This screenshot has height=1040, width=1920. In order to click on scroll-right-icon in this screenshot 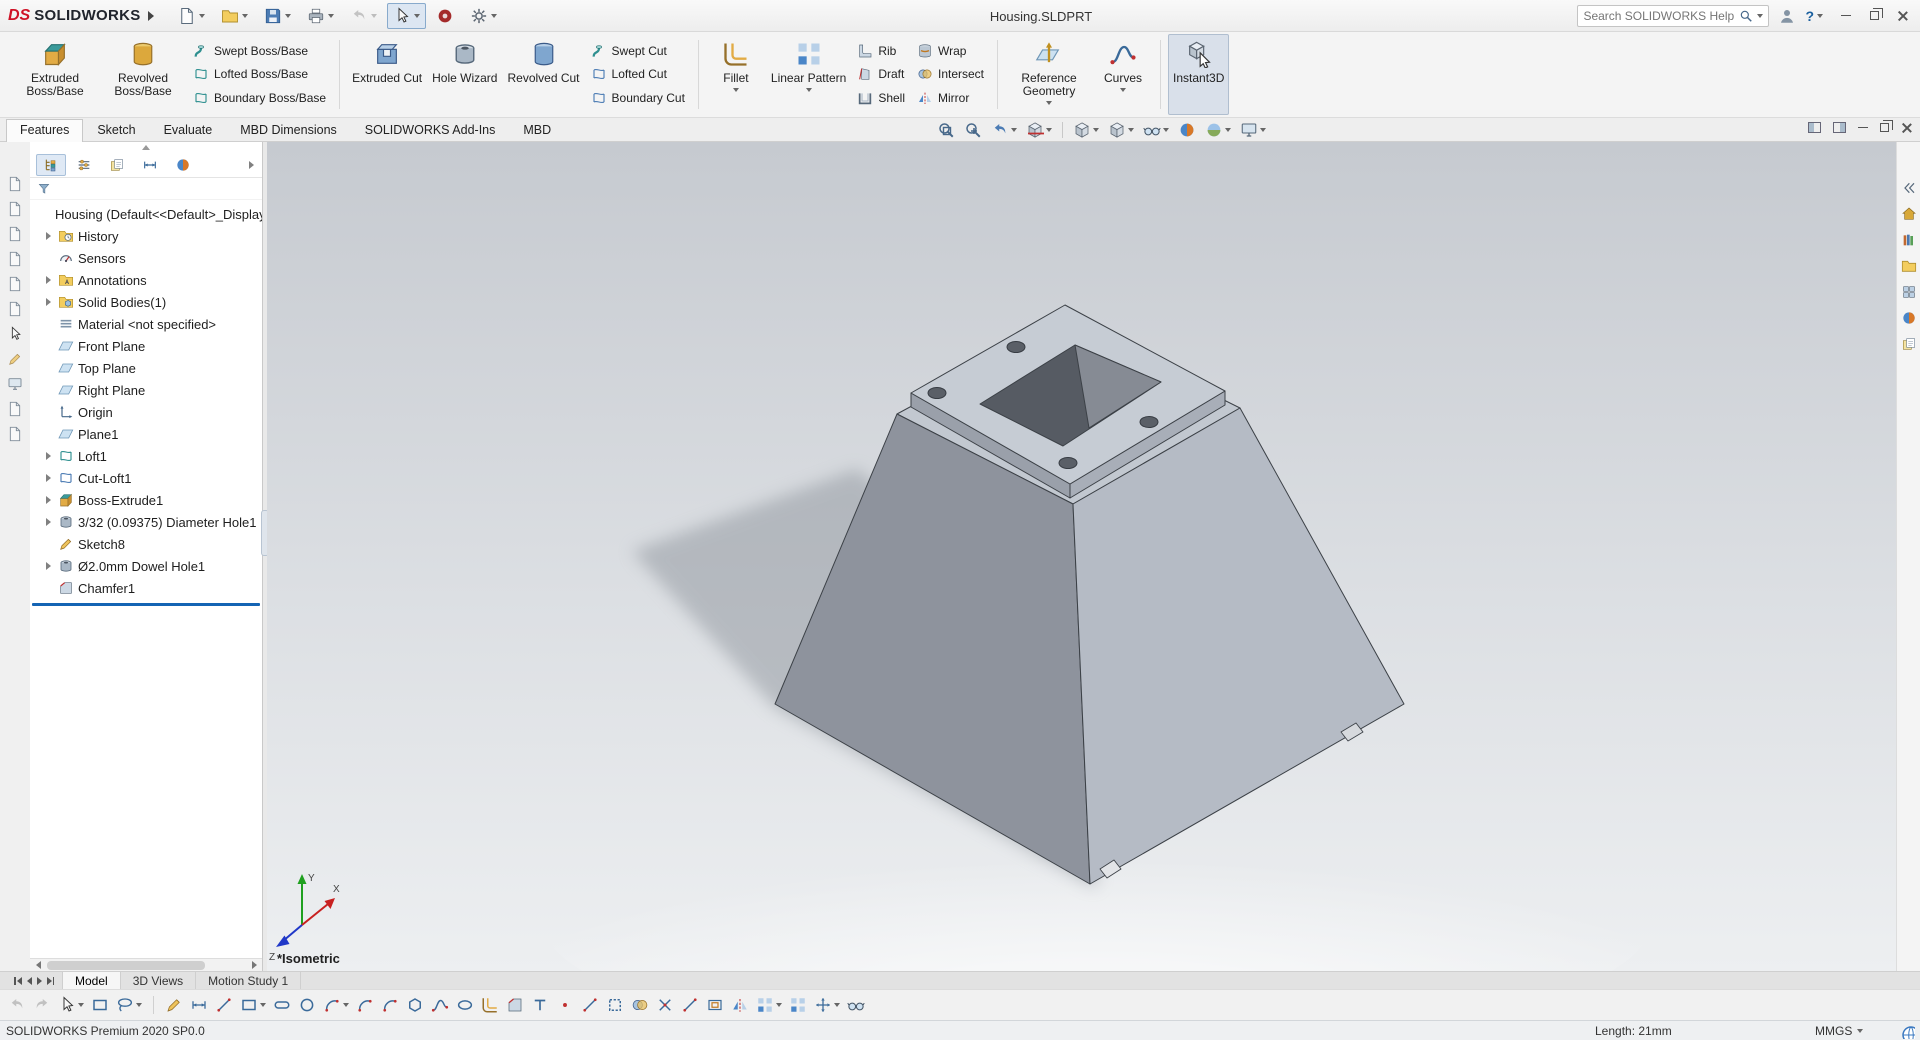, I will do `click(254, 965)`.